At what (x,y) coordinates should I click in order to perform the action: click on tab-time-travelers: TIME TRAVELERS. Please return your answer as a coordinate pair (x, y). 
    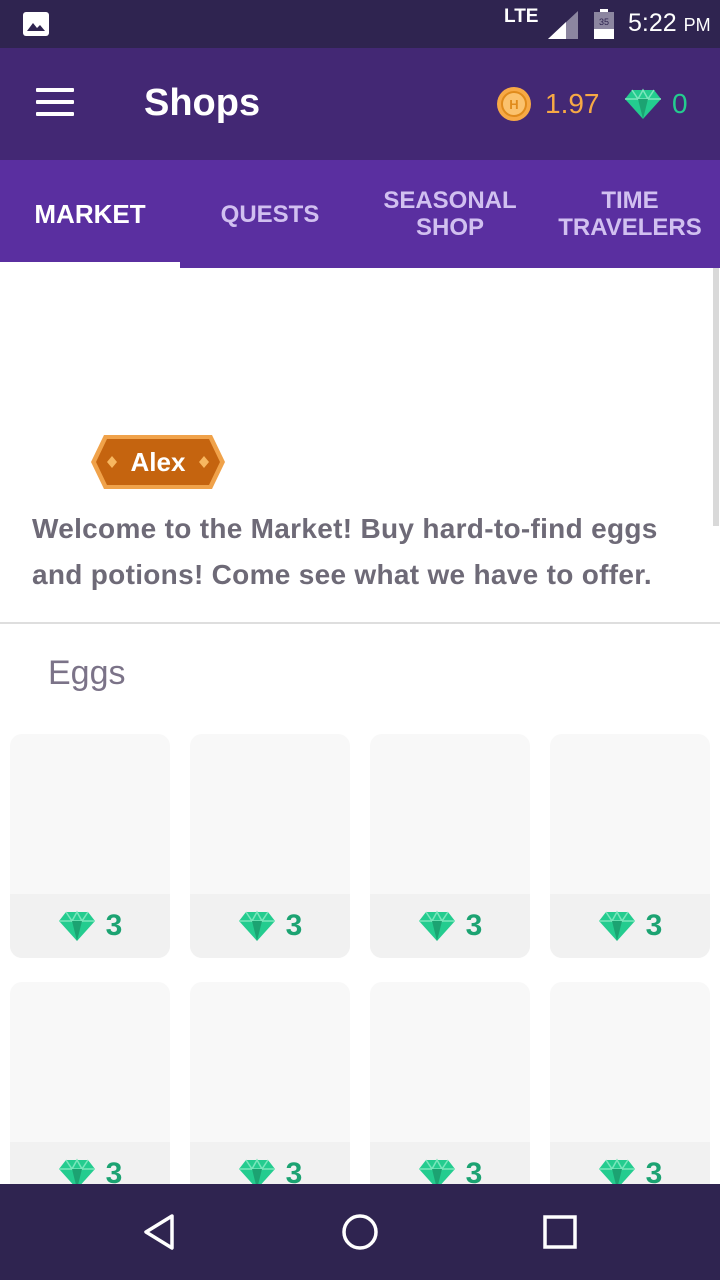
    Looking at the image, I should click on (630, 214).